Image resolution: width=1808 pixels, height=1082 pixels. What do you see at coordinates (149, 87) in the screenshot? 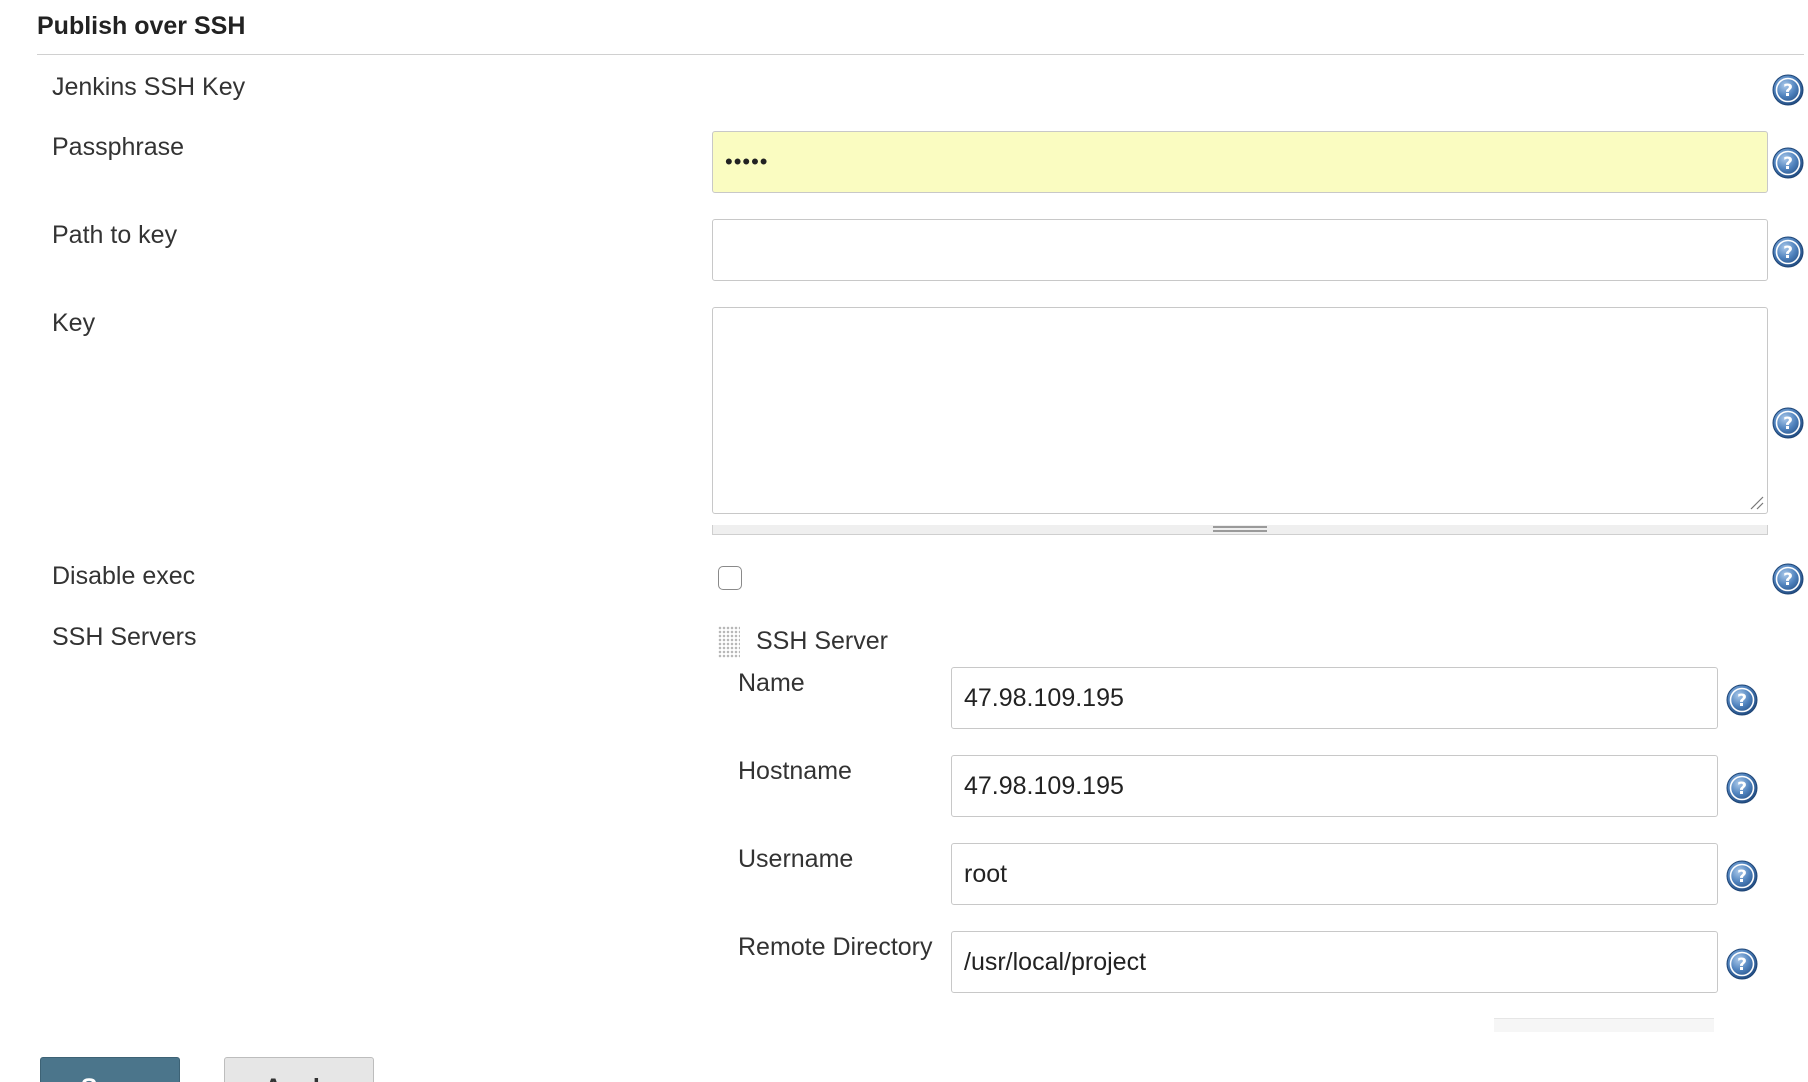
I see `jenkins-ssh-key-label: Jenkins SSH Key` at bounding box center [149, 87].